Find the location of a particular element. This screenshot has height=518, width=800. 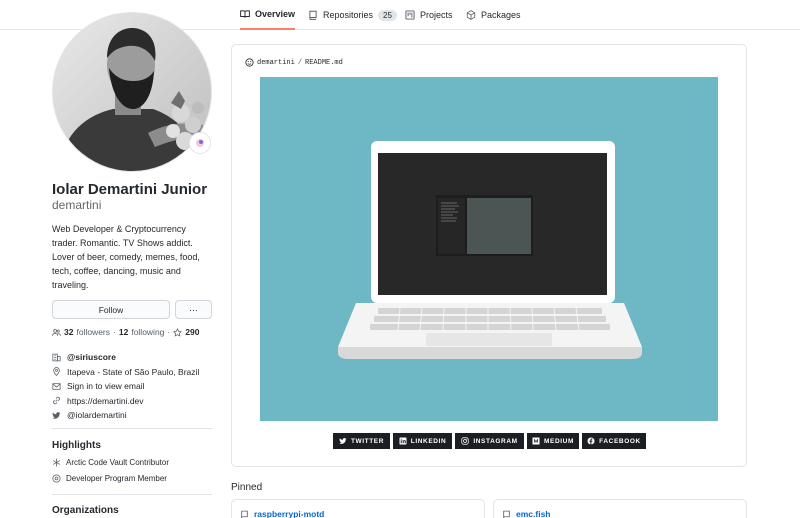

location-text: Itapeva - State of São Paulo, Brazil is located at coordinates (133, 371).